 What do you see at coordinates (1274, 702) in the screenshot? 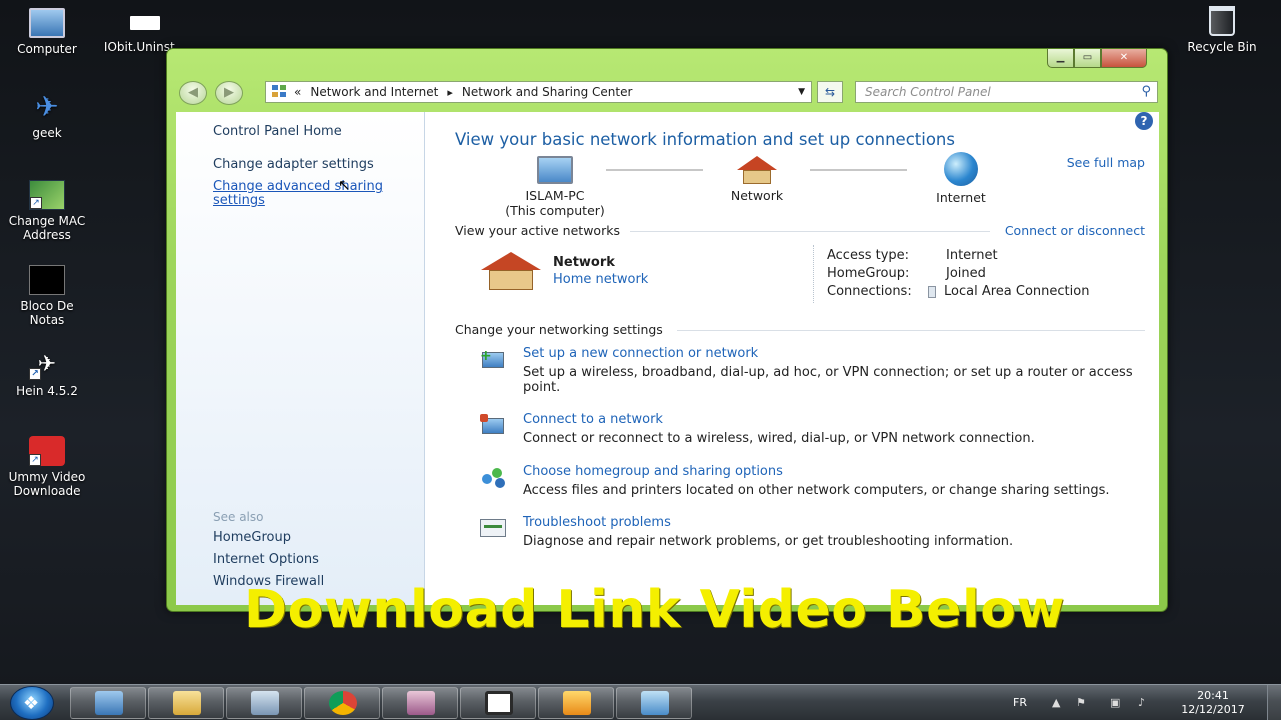
I see `show-desktop-button` at bounding box center [1274, 702].